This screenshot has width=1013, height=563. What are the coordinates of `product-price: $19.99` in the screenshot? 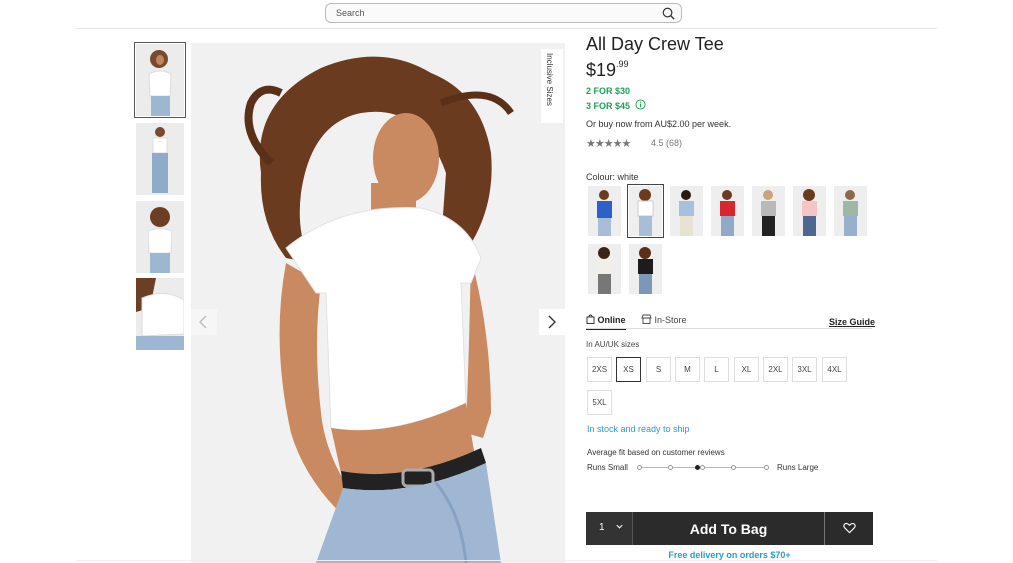 It's located at (607, 70).